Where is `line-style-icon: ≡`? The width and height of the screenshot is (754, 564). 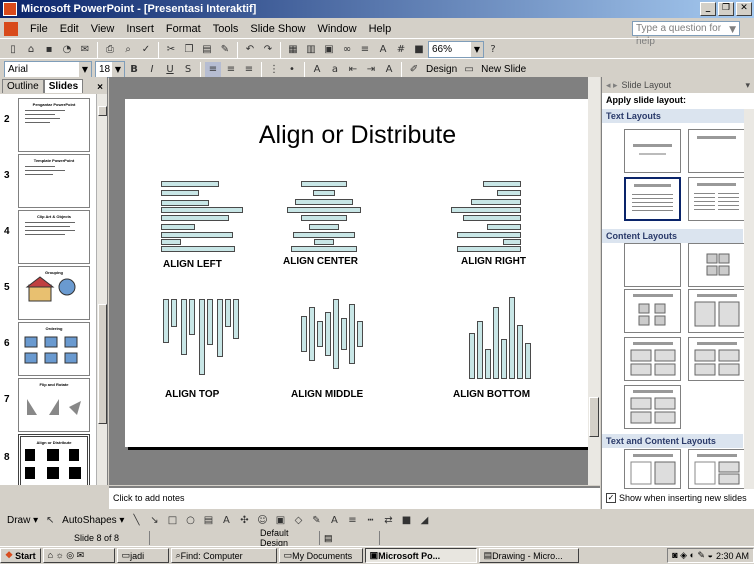 line-style-icon: ≡ is located at coordinates (352, 520).